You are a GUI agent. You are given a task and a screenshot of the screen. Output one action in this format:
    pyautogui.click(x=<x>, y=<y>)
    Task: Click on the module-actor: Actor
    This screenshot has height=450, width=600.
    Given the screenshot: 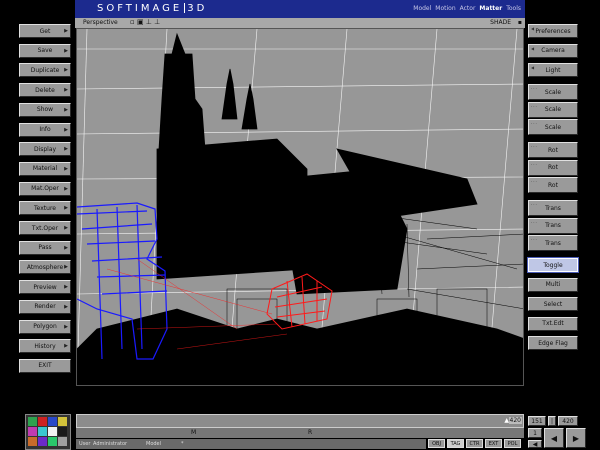 What is the action you would take?
    pyautogui.click(x=468, y=8)
    